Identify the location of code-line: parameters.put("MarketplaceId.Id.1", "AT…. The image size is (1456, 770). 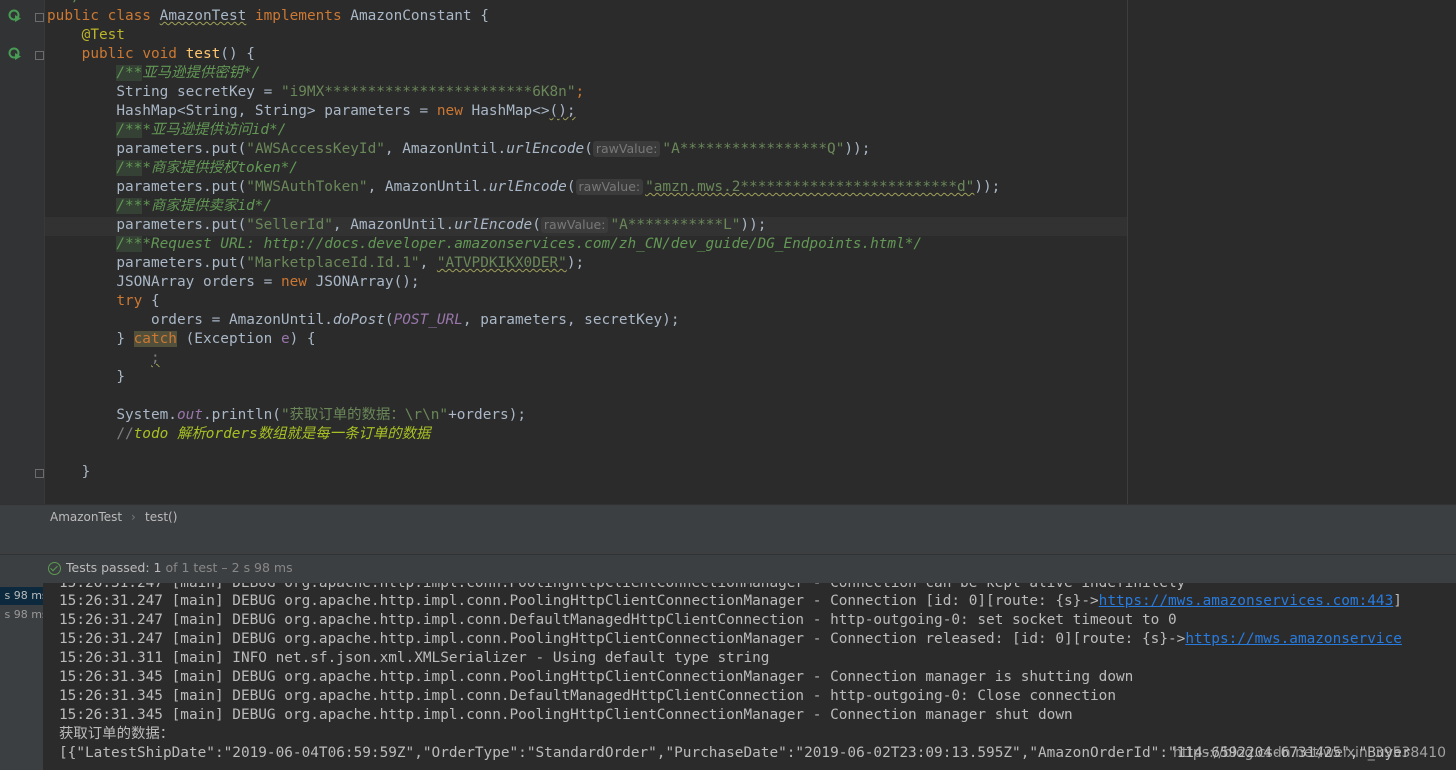
(350, 263).